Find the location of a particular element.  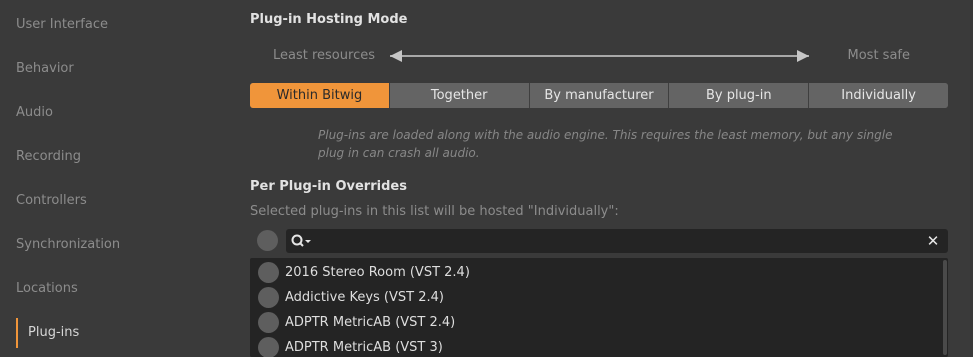

select-all-toggle is located at coordinates (267, 240).